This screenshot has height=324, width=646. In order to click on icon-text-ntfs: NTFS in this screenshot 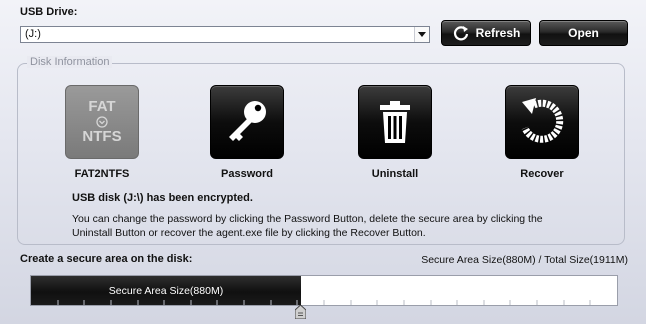, I will do `click(102, 136)`.